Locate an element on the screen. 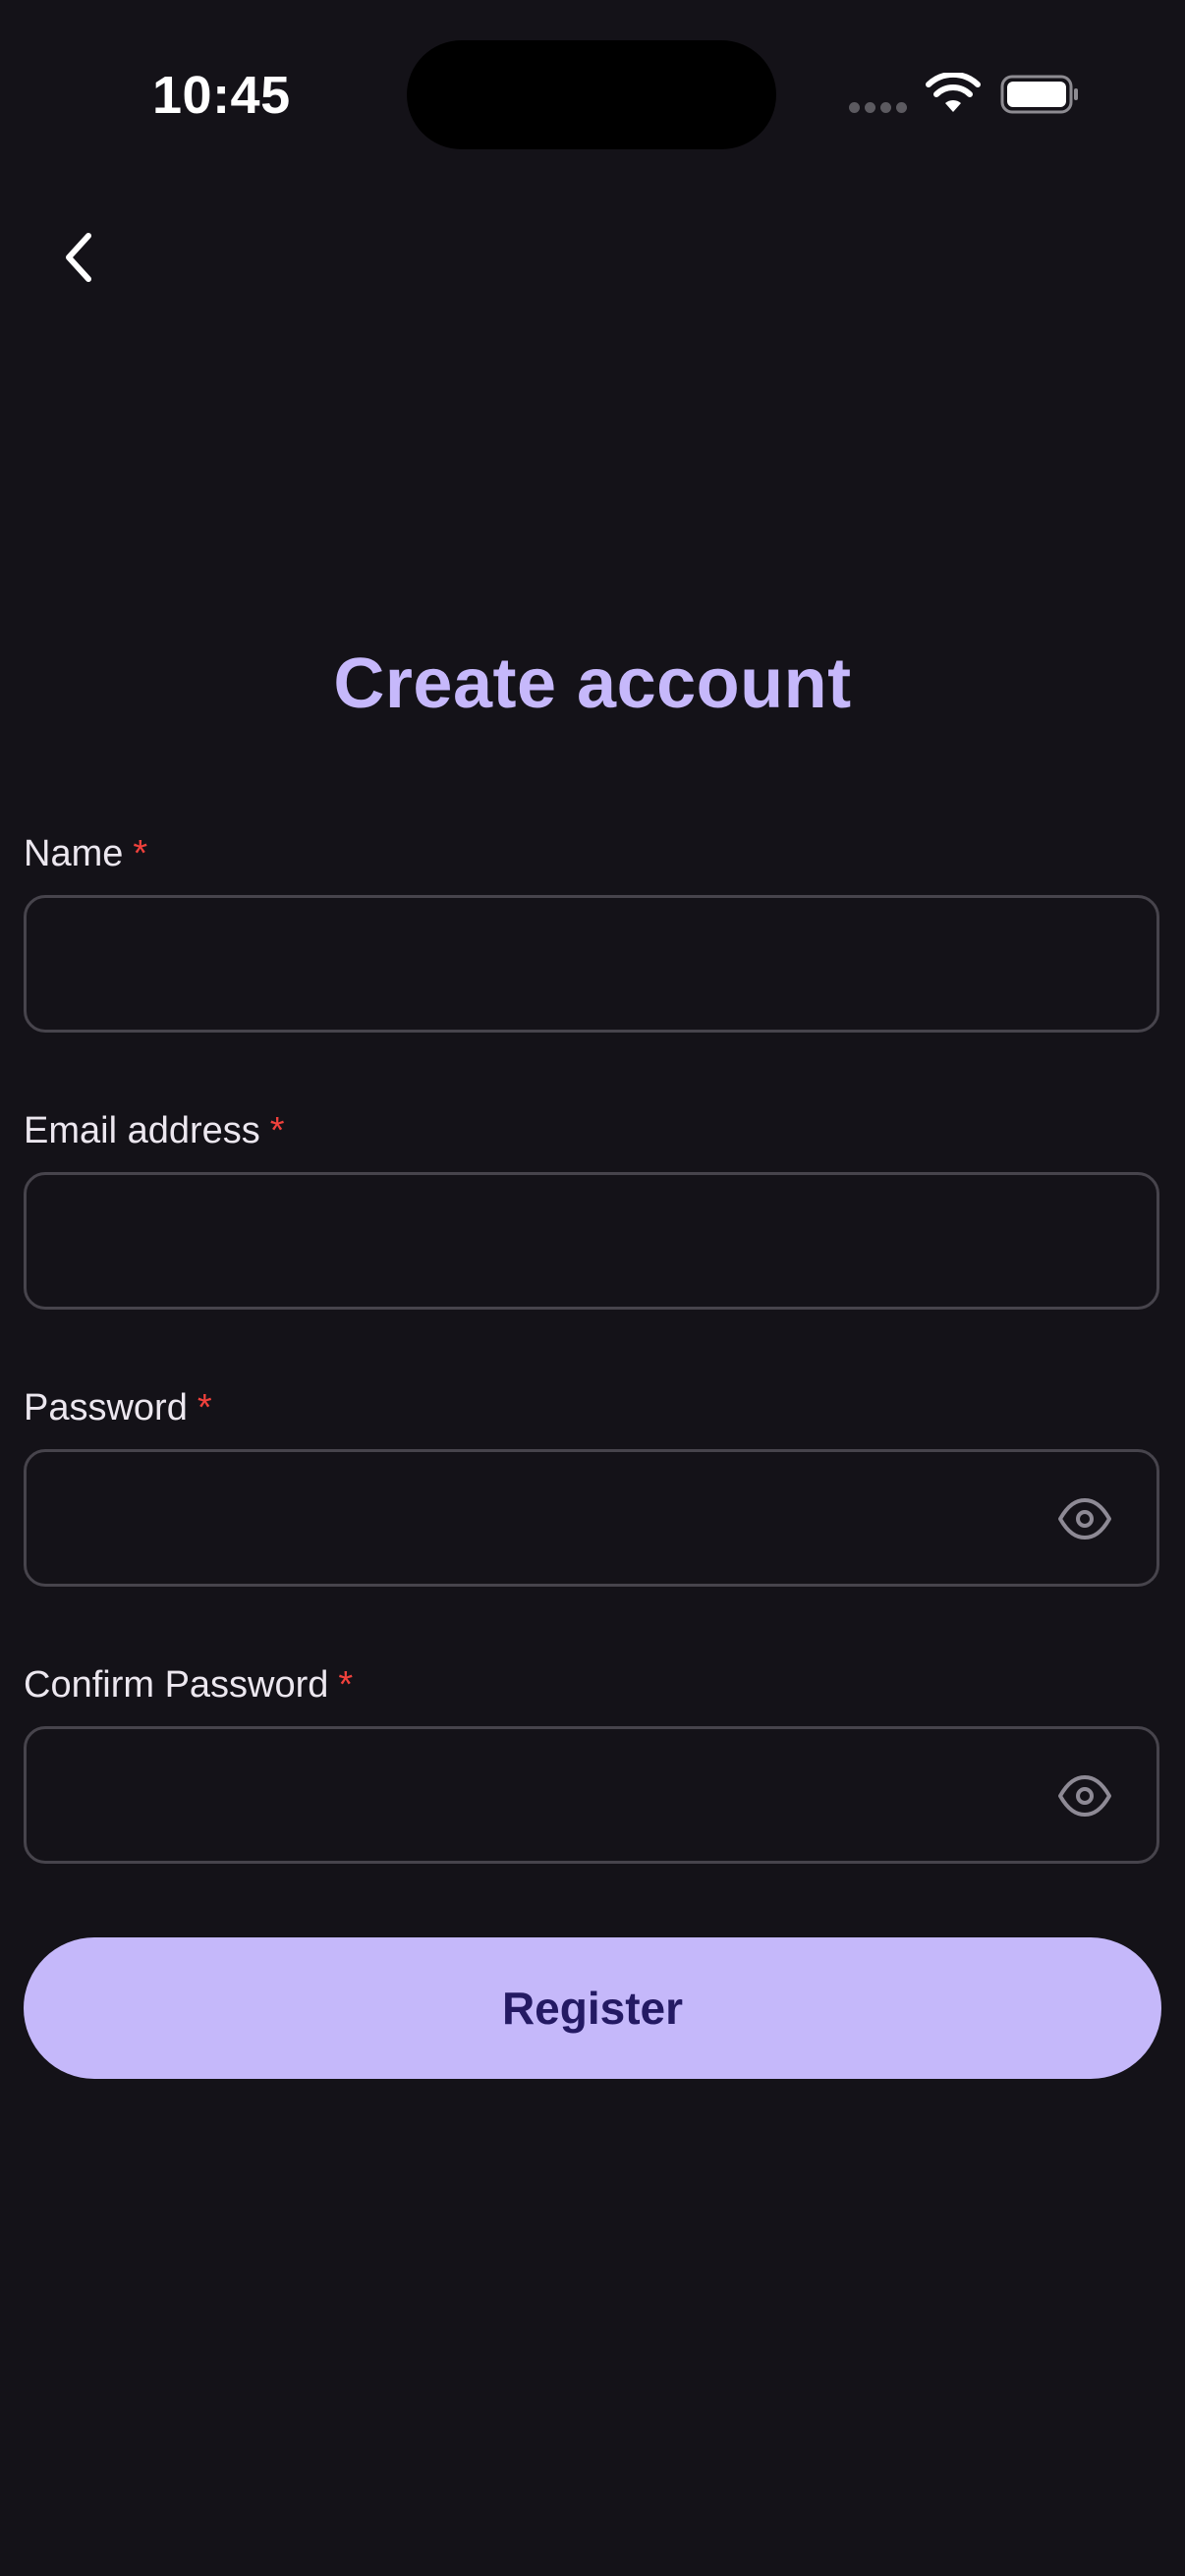  name-input is located at coordinates (592, 964).